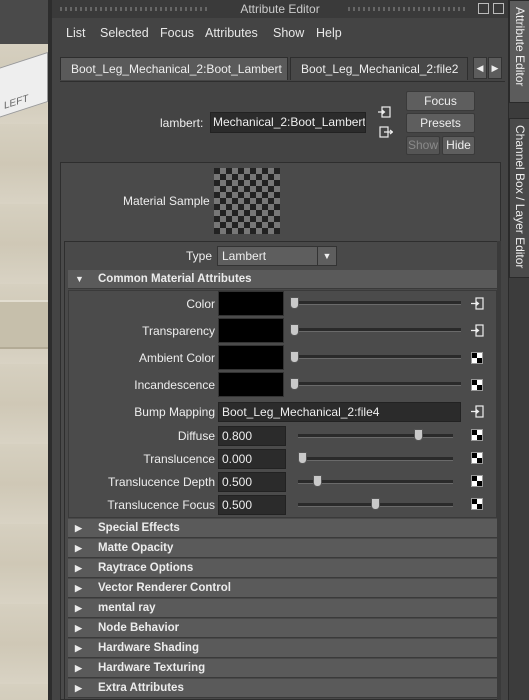 This screenshot has height=700, width=529. Describe the element at coordinates (282, 548) in the screenshot. I see `section-matte-opacity: ▶ Matte Opacity` at that location.